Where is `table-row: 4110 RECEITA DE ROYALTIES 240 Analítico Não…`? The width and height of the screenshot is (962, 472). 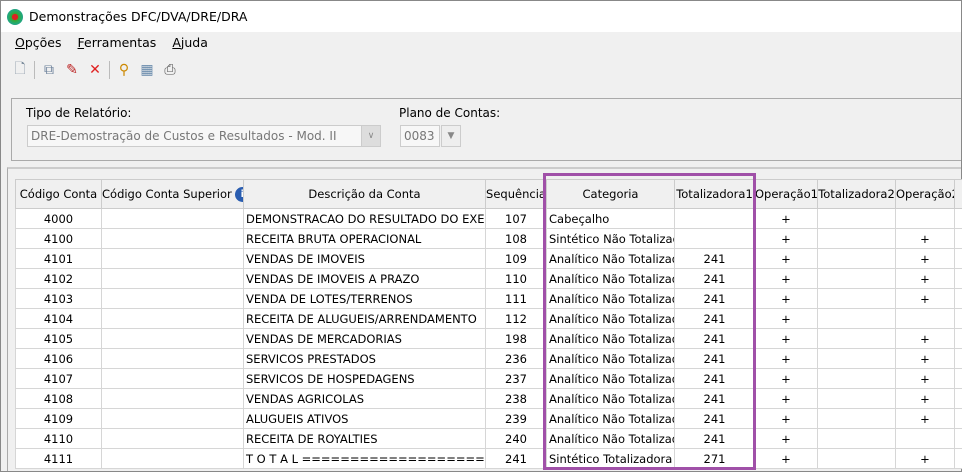
table-row: 4110 RECEITA DE ROYALTIES 240 Analítico Não… is located at coordinates (488, 438).